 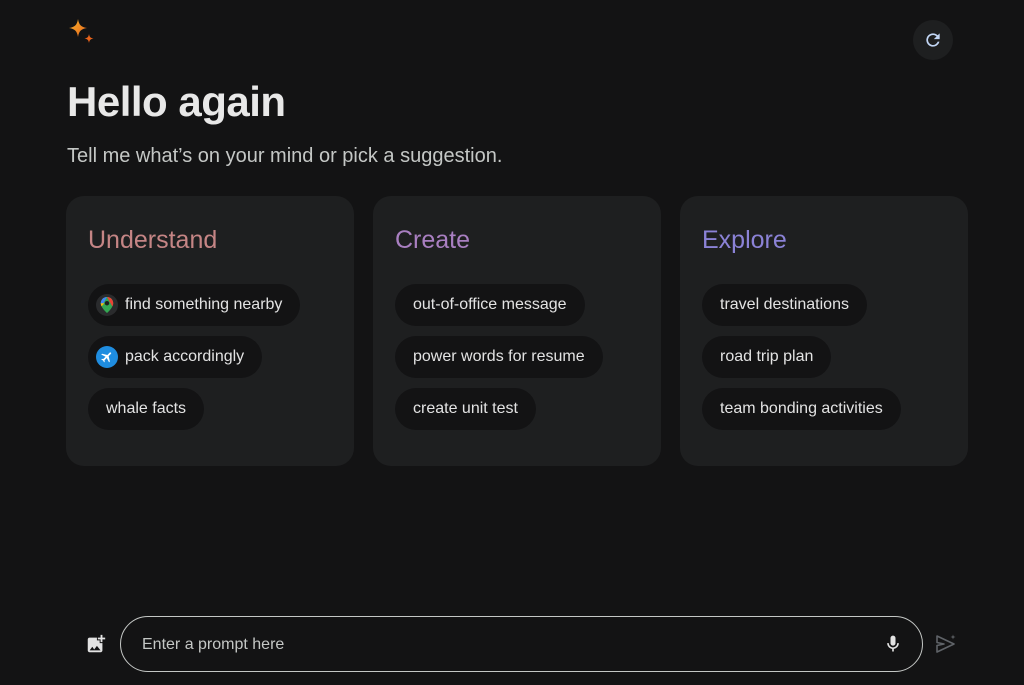 I want to click on chip-label: pack accordingly, so click(x=185, y=356).